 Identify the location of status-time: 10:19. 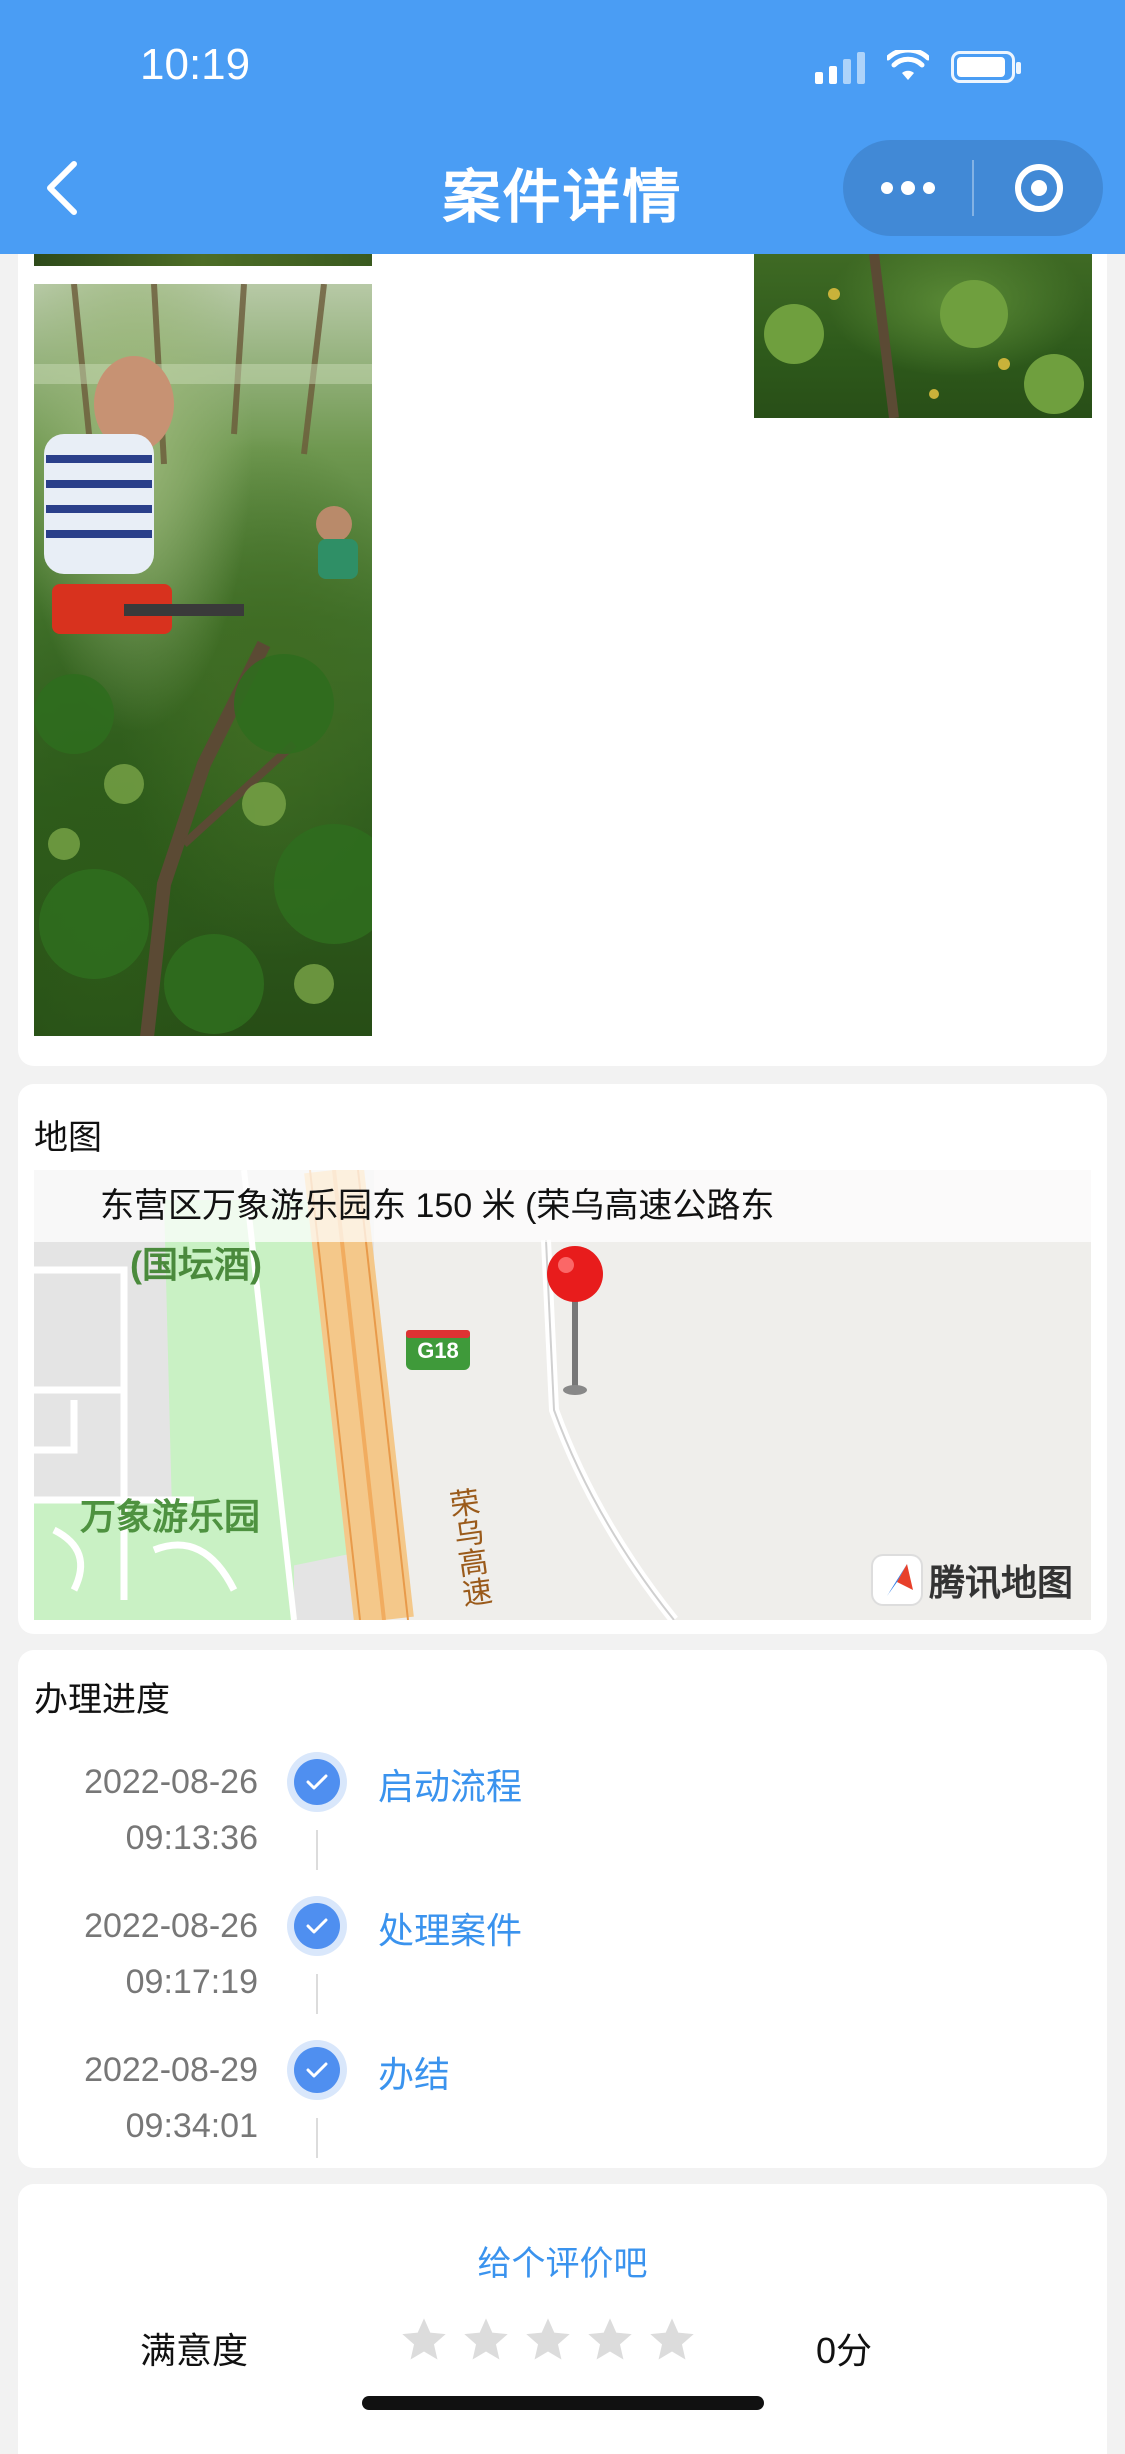
(195, 64).